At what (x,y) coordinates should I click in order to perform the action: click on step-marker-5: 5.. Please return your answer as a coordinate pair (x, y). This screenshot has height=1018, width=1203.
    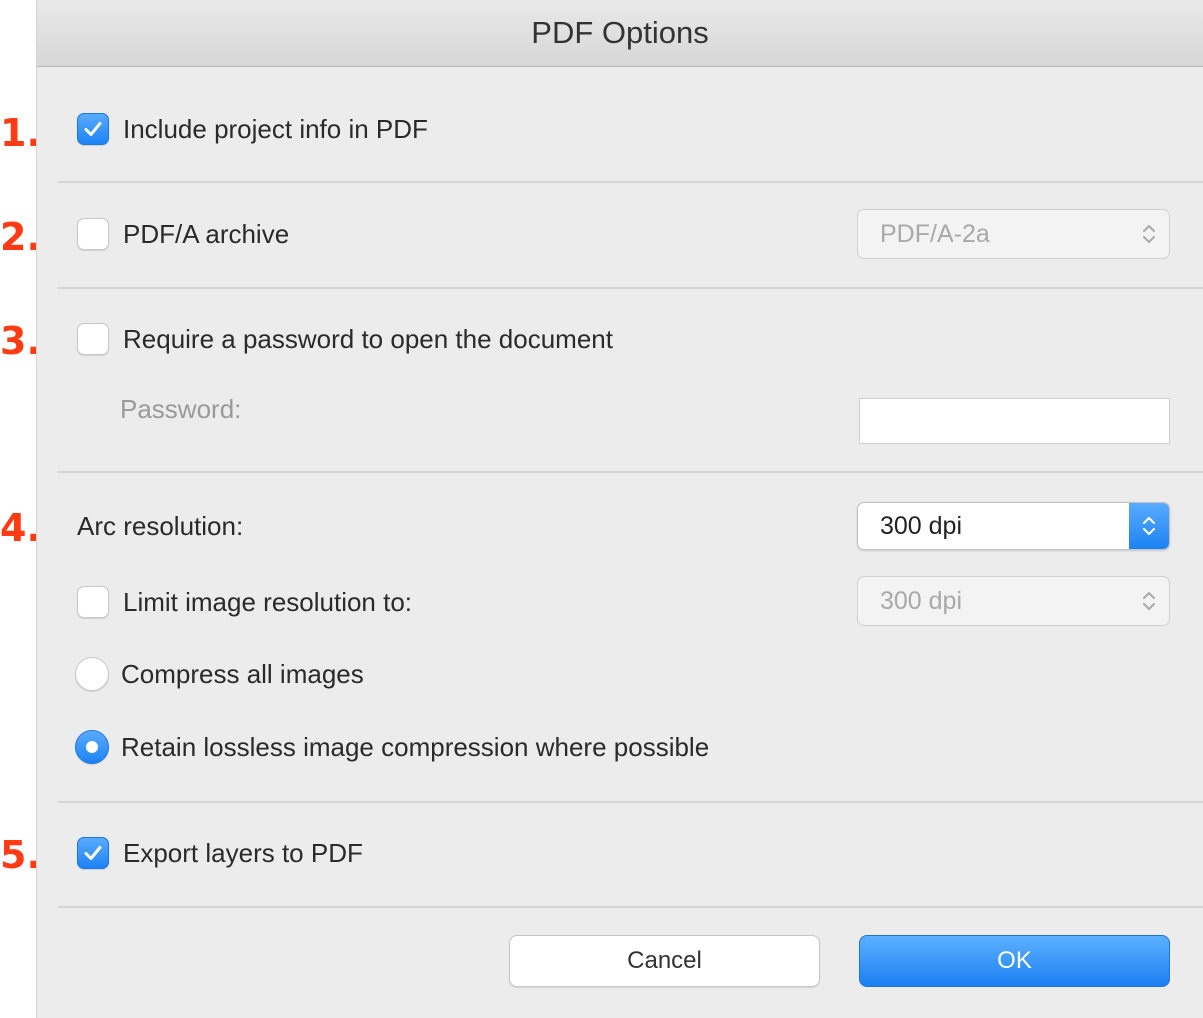
    Looking at the image, I should click on (20, 855).